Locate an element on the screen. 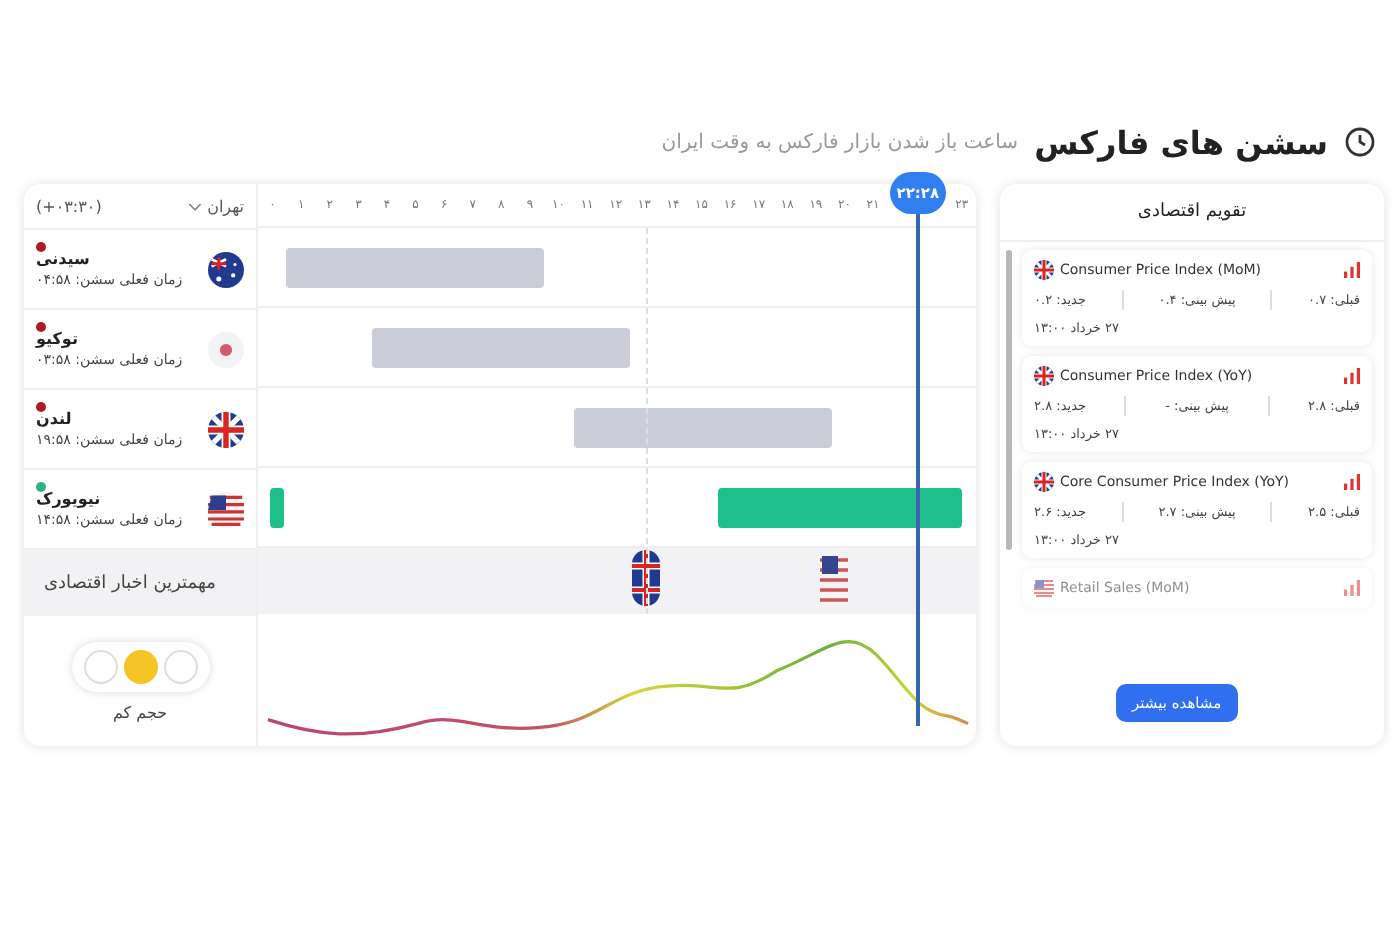 This screenshot has width=1400, height=934. page-subtitle: ساعت باز شدن بازار فارکس به وقت ایران is located at coordinates (840, 142).